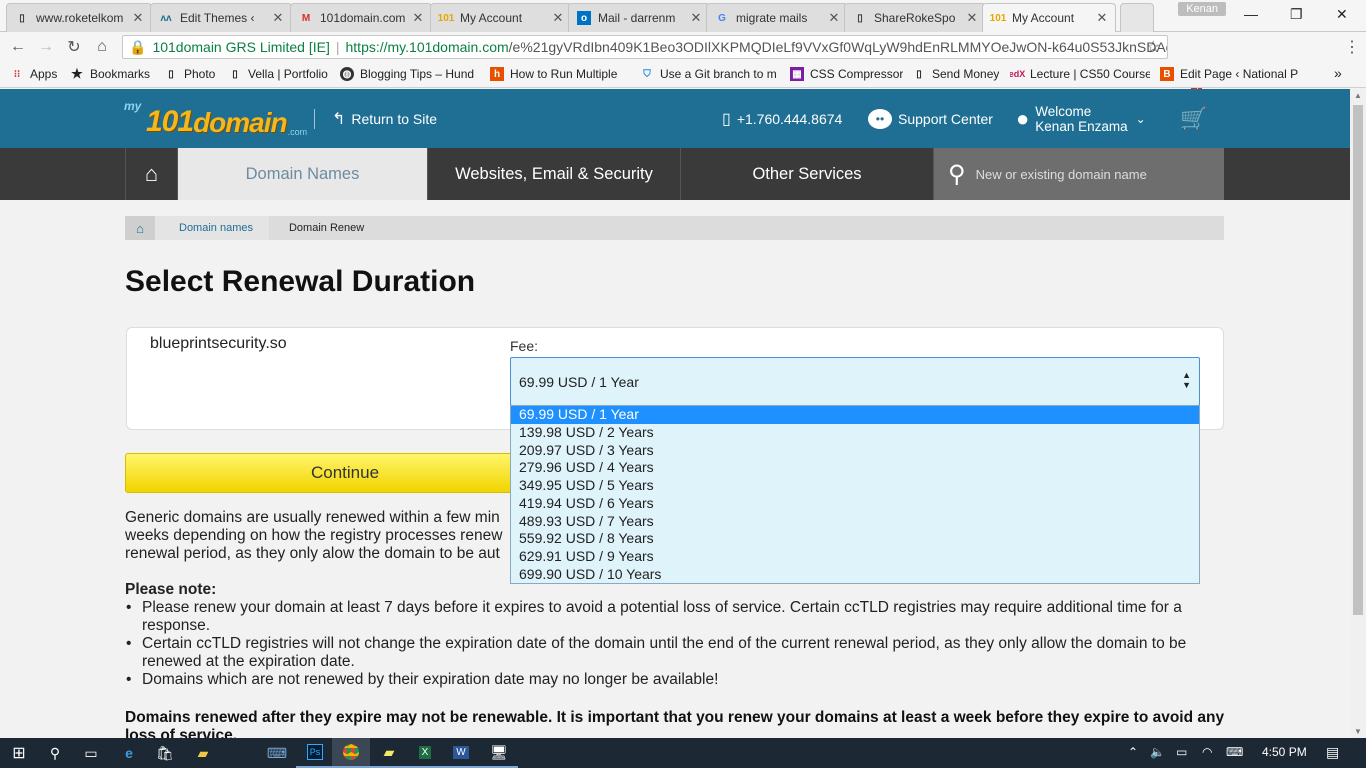 The height and width of the screenshot is (768, 1366). I want to click on clock: 4:50 PM, so click(1284, 752).